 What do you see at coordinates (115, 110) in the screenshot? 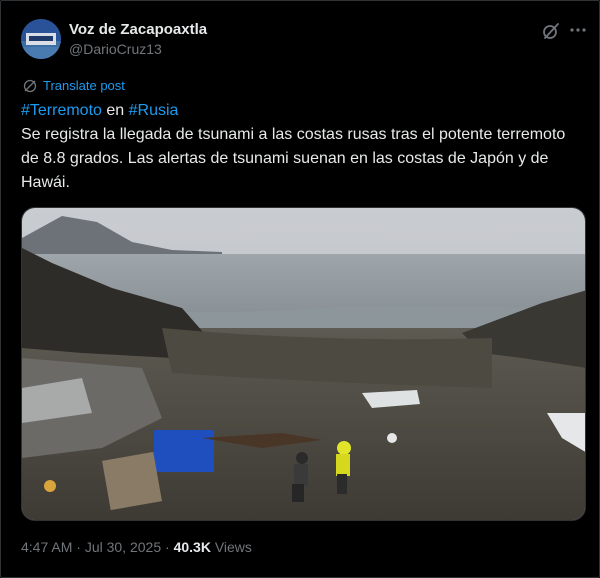
I see `hashtag-connector: en` at bounding box center [115, 110].